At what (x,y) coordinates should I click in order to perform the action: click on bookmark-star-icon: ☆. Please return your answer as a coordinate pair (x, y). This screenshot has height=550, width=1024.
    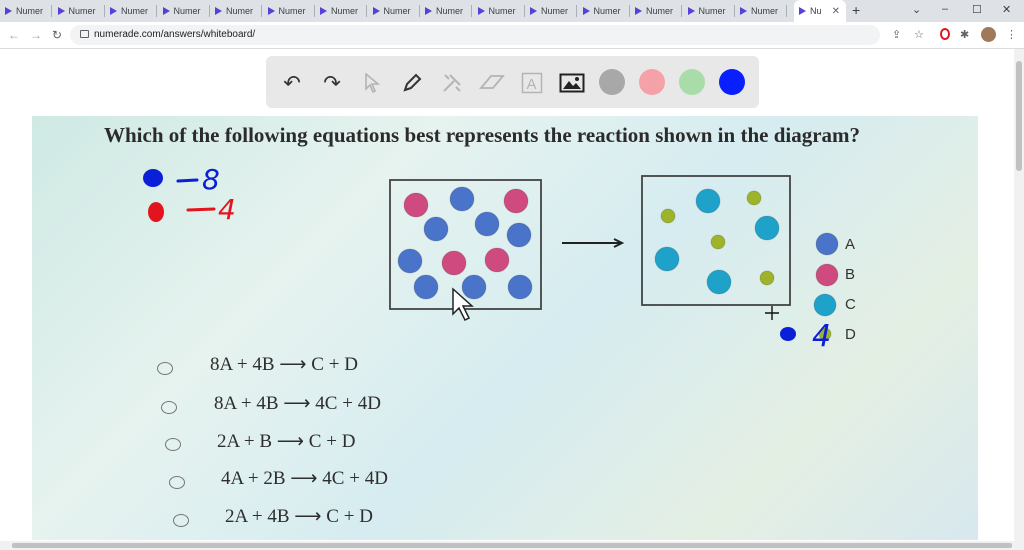
    Looking at the image, I should click on (919, 34).